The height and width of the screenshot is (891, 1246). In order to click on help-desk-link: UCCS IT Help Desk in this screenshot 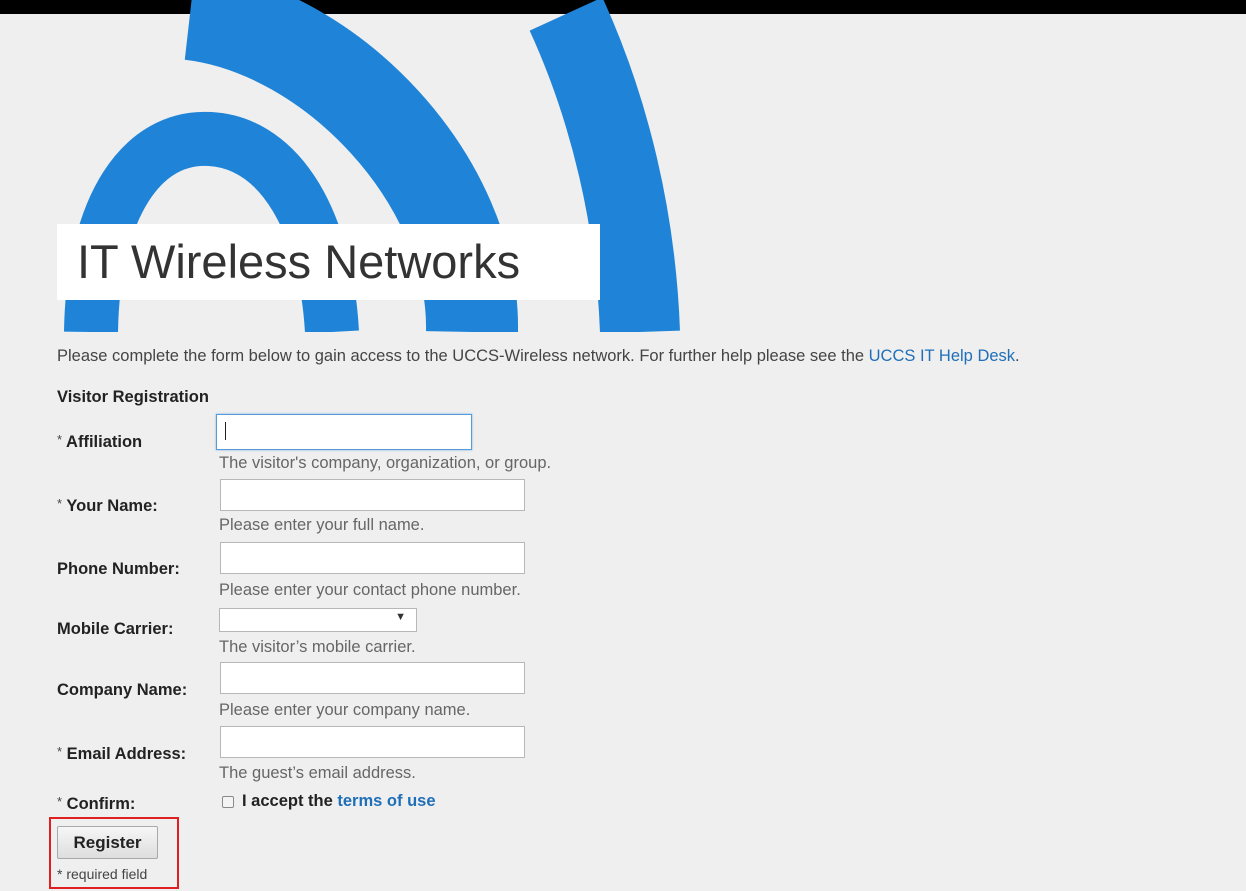, I will do `click(942, 356)`.